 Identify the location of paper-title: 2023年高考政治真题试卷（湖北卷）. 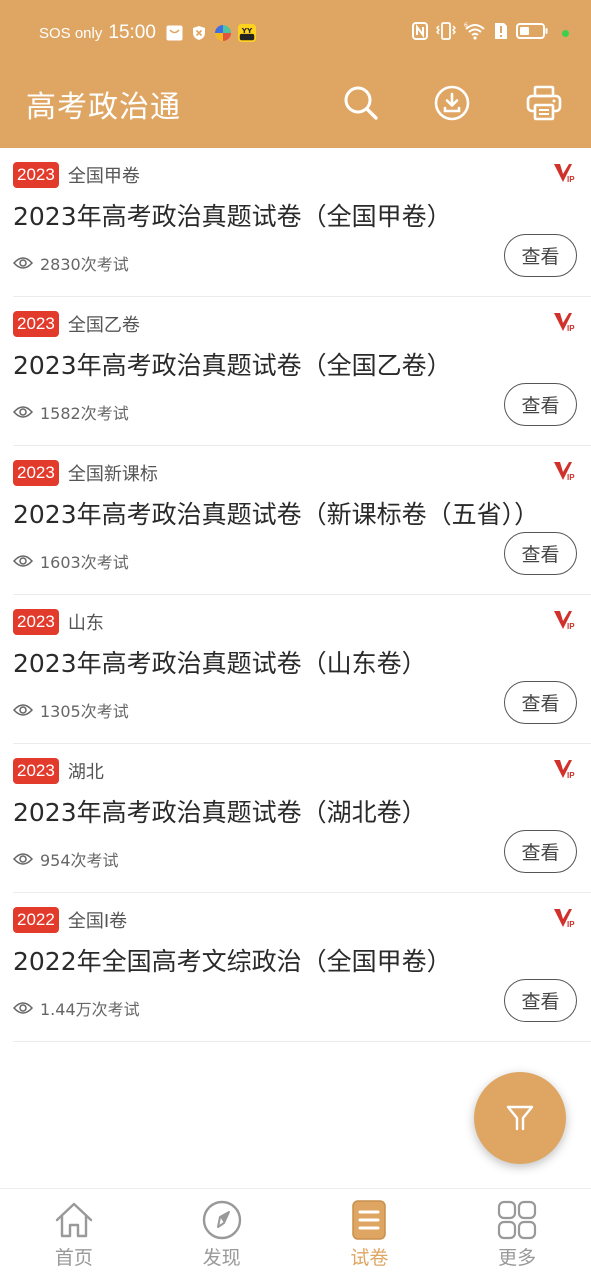
(302, 813).